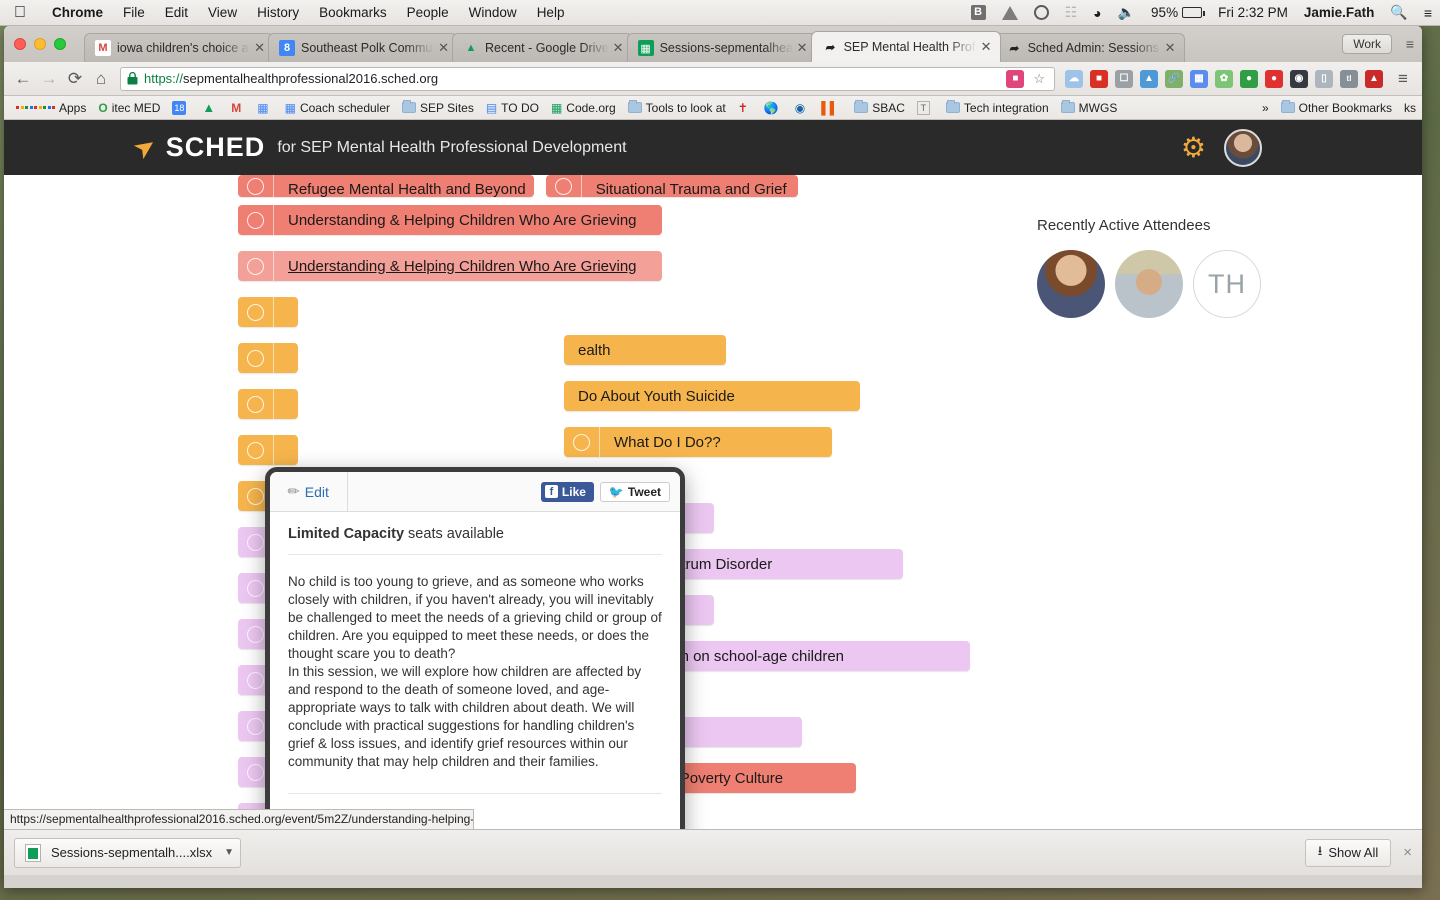 This screenshot has width=1440, height=900. I want to click on forward-button: →, so click(49, 79).